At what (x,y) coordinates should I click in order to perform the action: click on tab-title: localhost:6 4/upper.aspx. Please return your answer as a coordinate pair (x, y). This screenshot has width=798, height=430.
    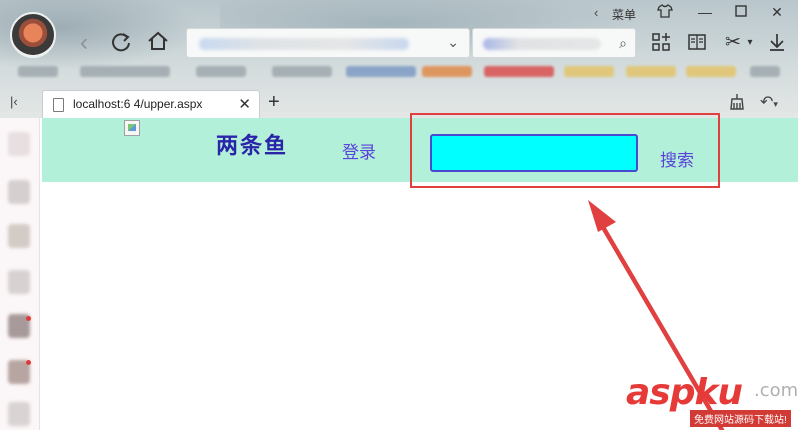
    Looking at the image, I should click on (138, 104).